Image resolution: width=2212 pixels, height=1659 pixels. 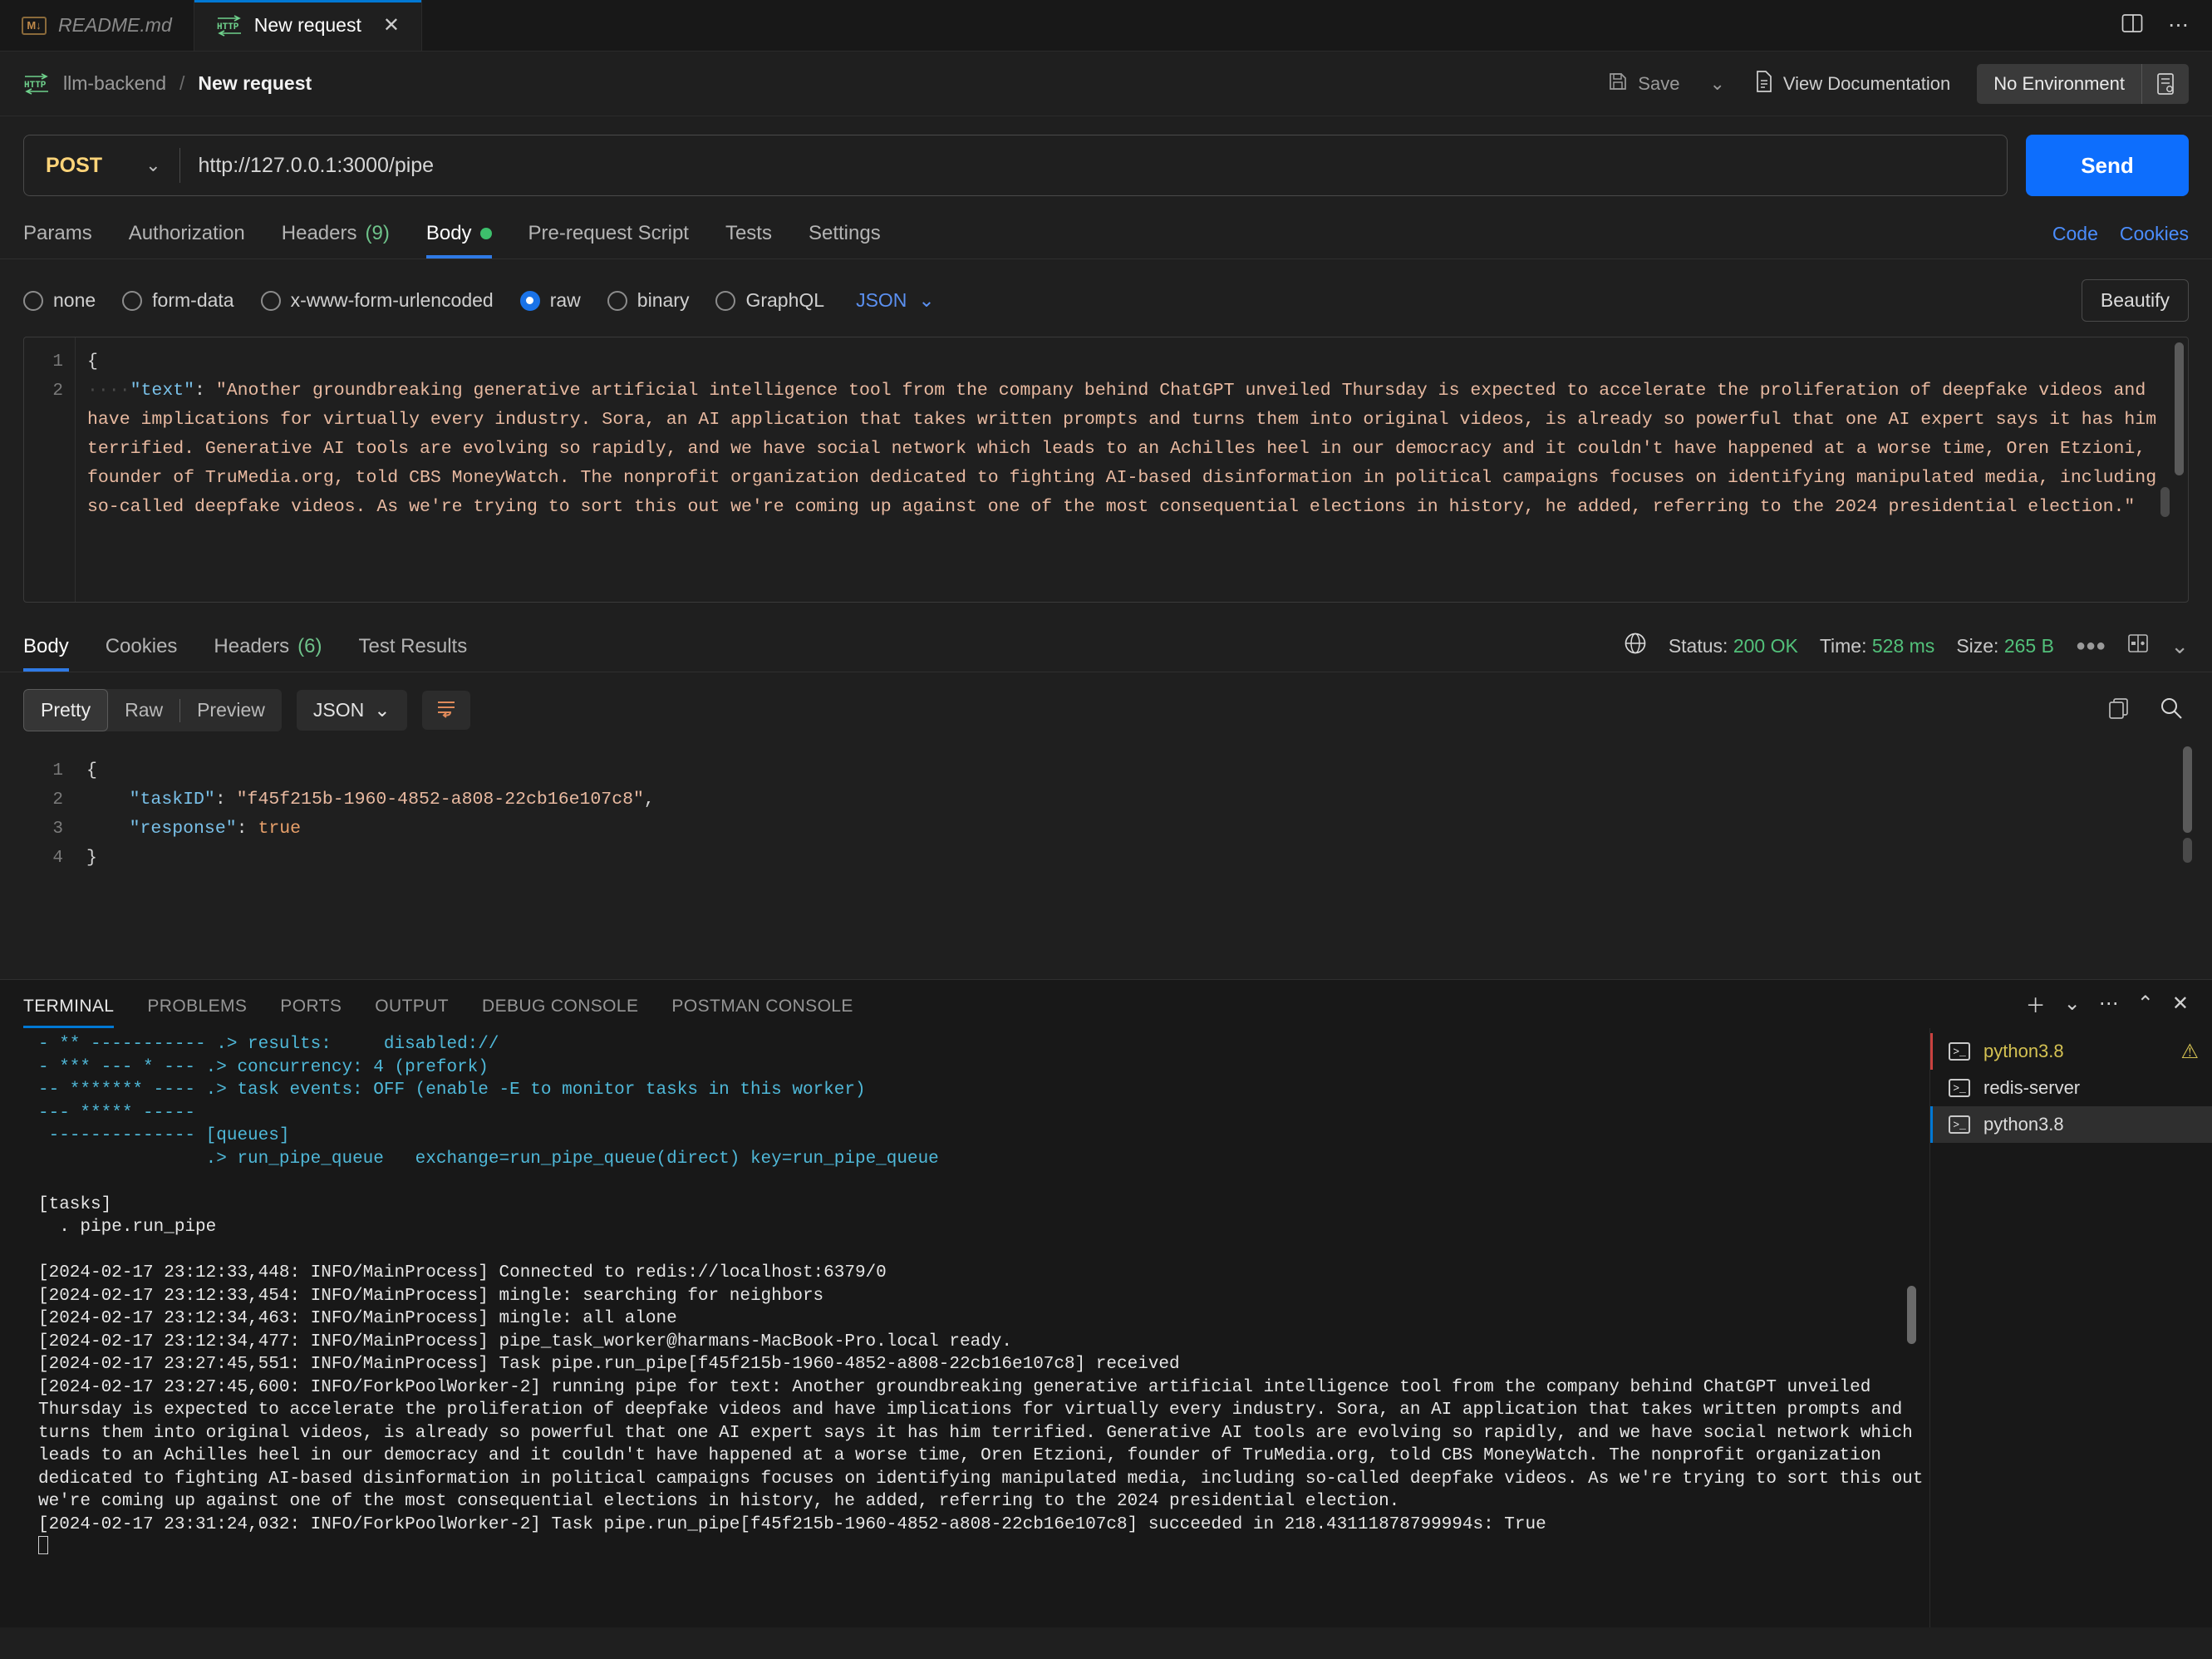 I want to click on code-link: Code, so click(x=2075, y=234).